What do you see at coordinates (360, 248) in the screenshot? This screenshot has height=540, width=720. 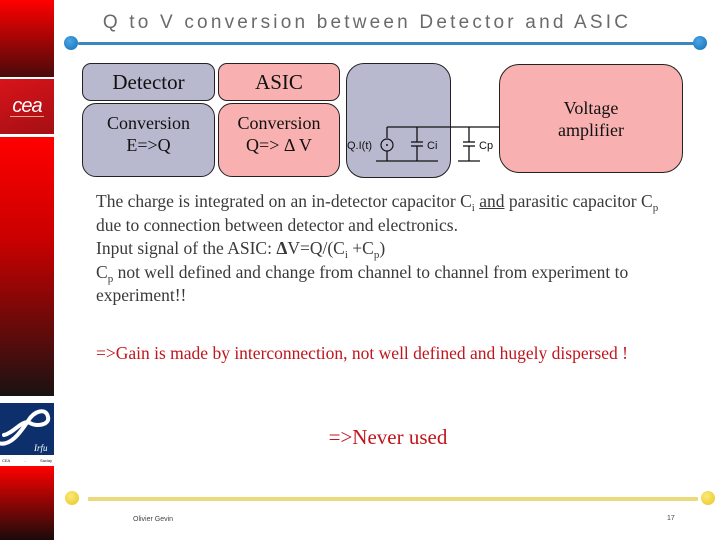 I see `text: +C` at bounding box center [360, 248].